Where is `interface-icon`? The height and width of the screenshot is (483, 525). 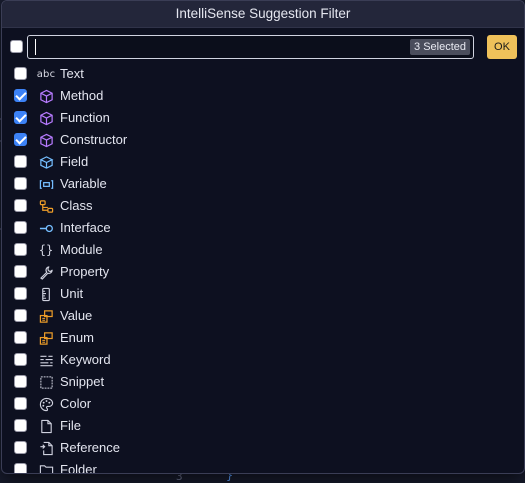 interface-icon is located at coordinates (46, 228).